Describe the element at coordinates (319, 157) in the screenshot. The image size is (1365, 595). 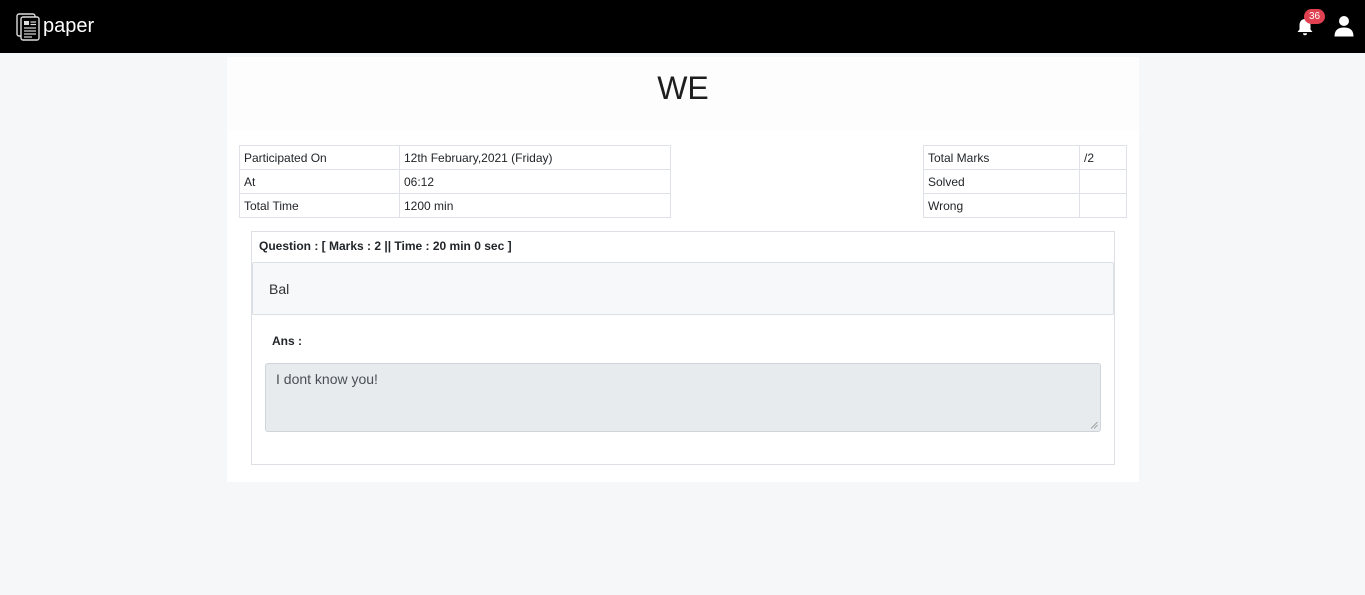
I see `participated-on-label: Participated On` at that location.